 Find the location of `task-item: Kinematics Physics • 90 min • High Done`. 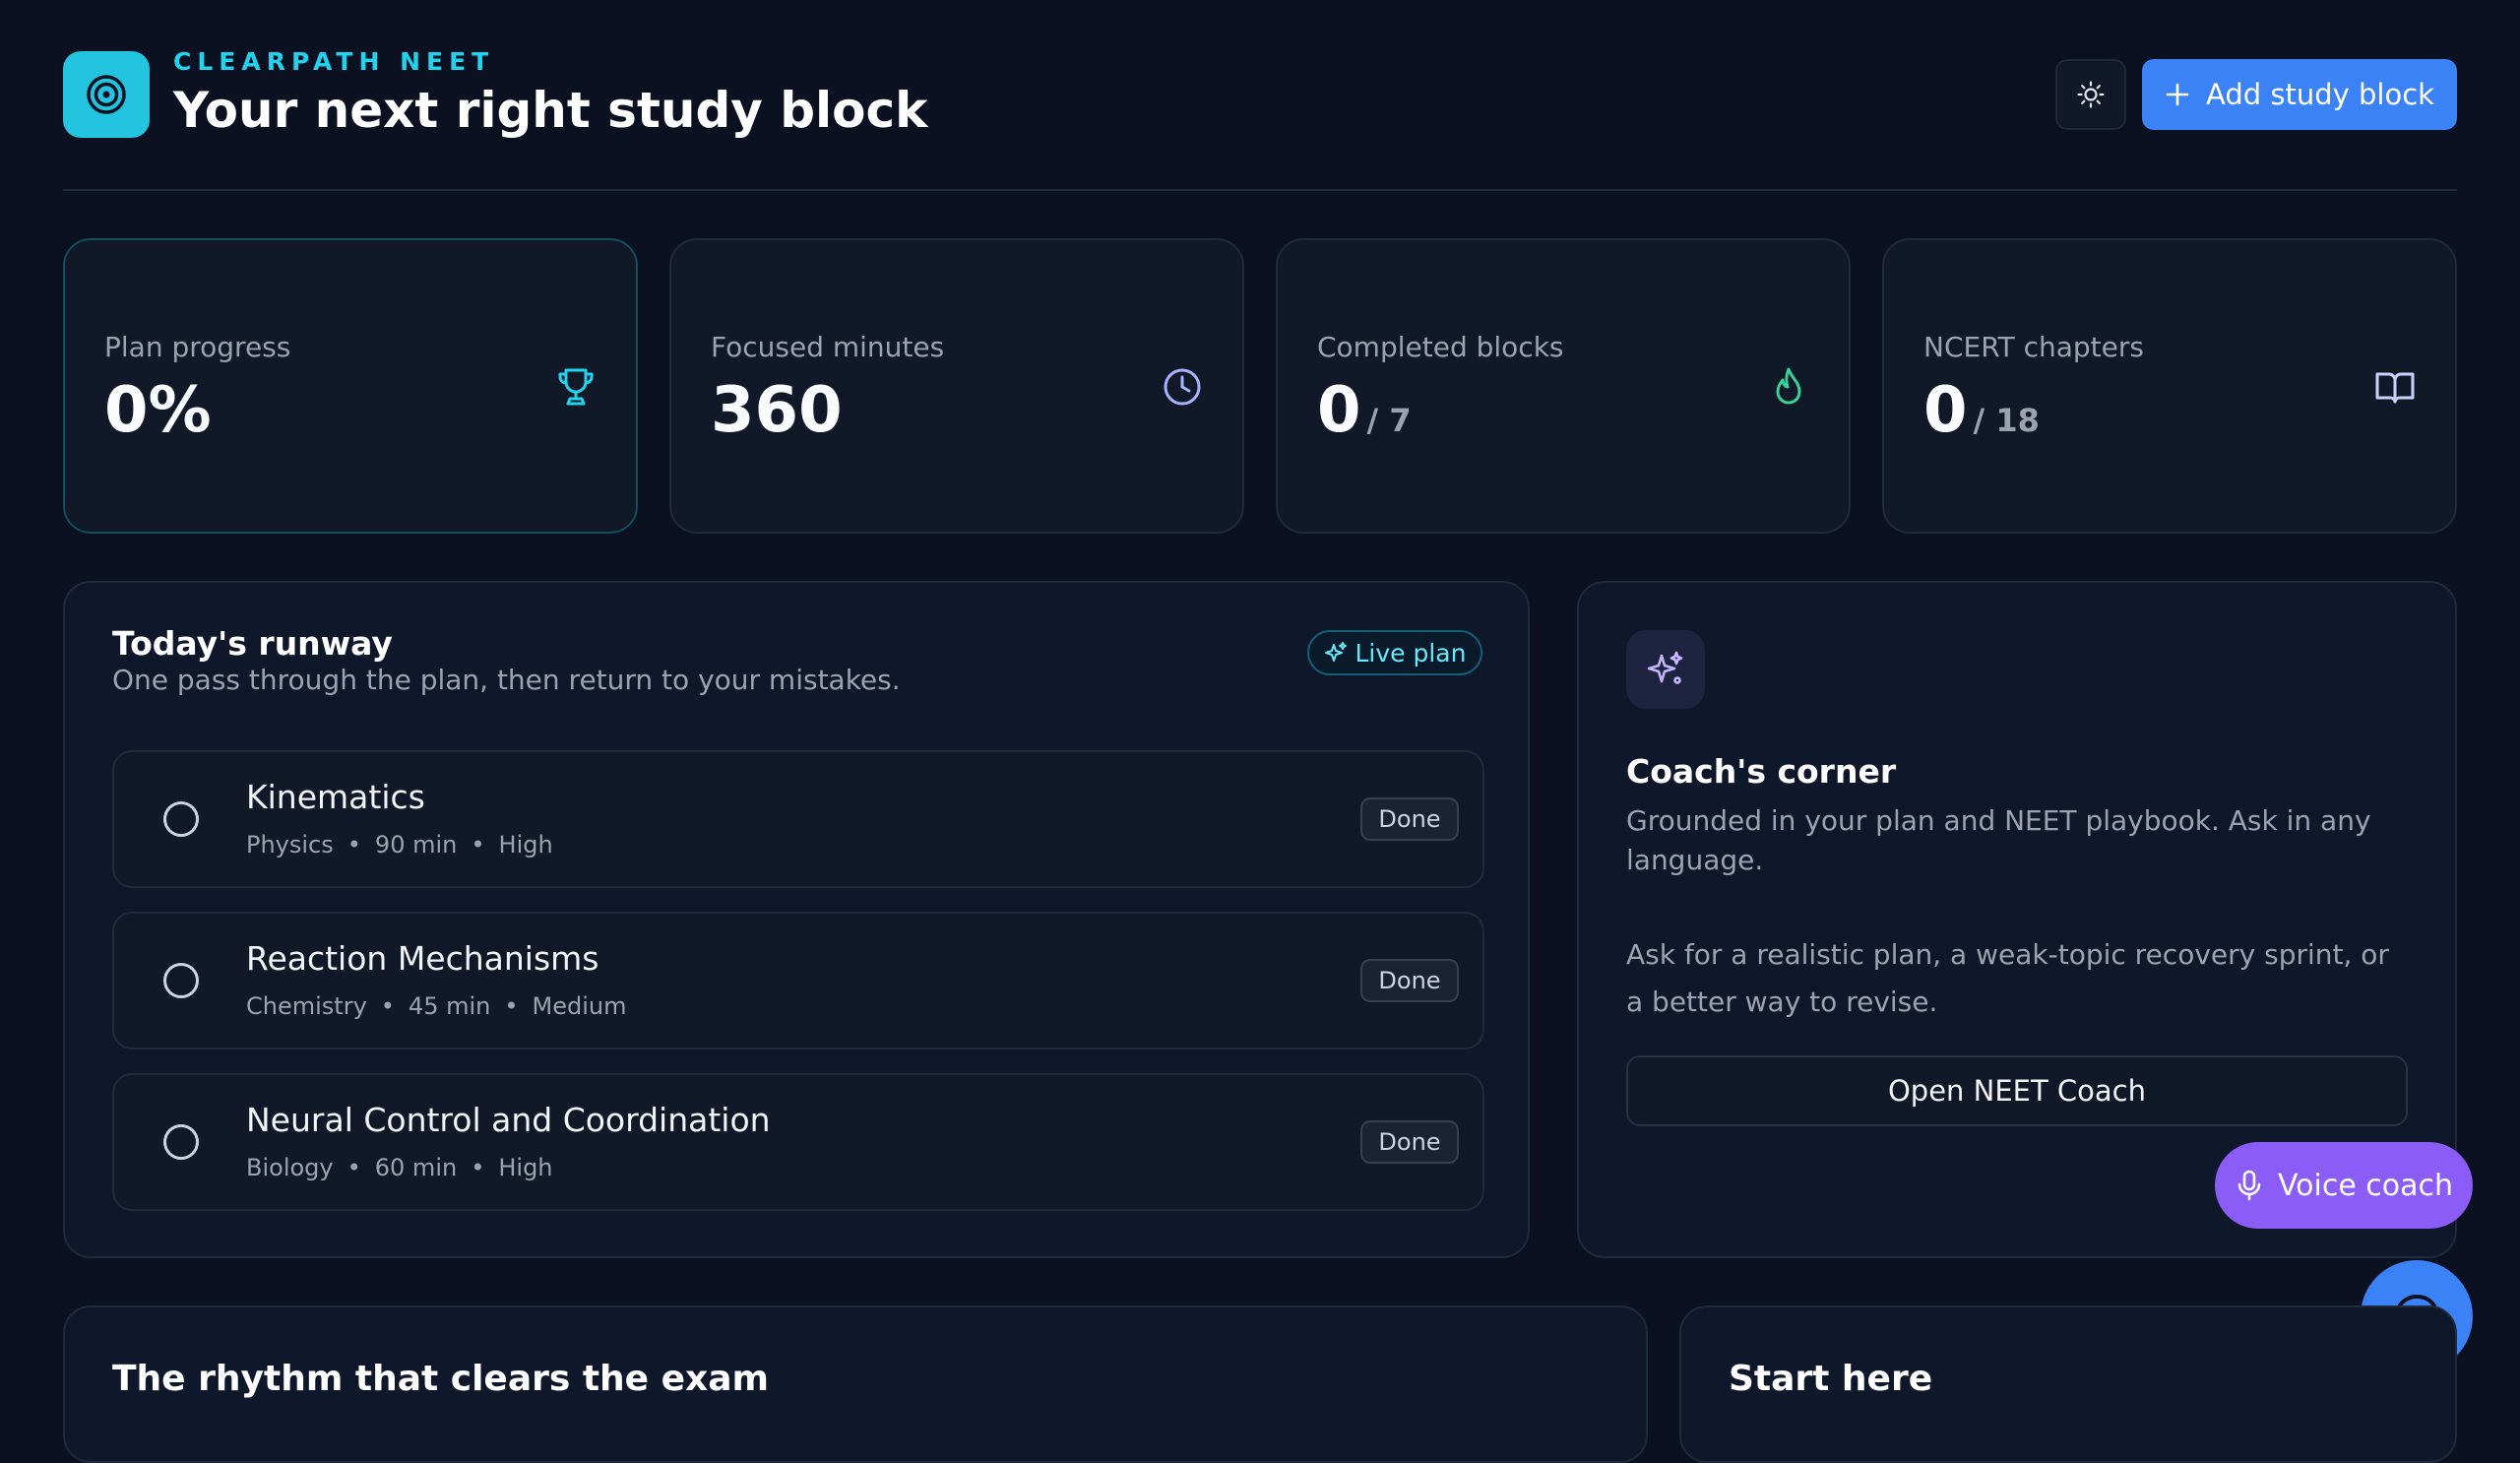

task-item: Kinematics Physics • 90 min • High Done is located at coordinates (798, 819).